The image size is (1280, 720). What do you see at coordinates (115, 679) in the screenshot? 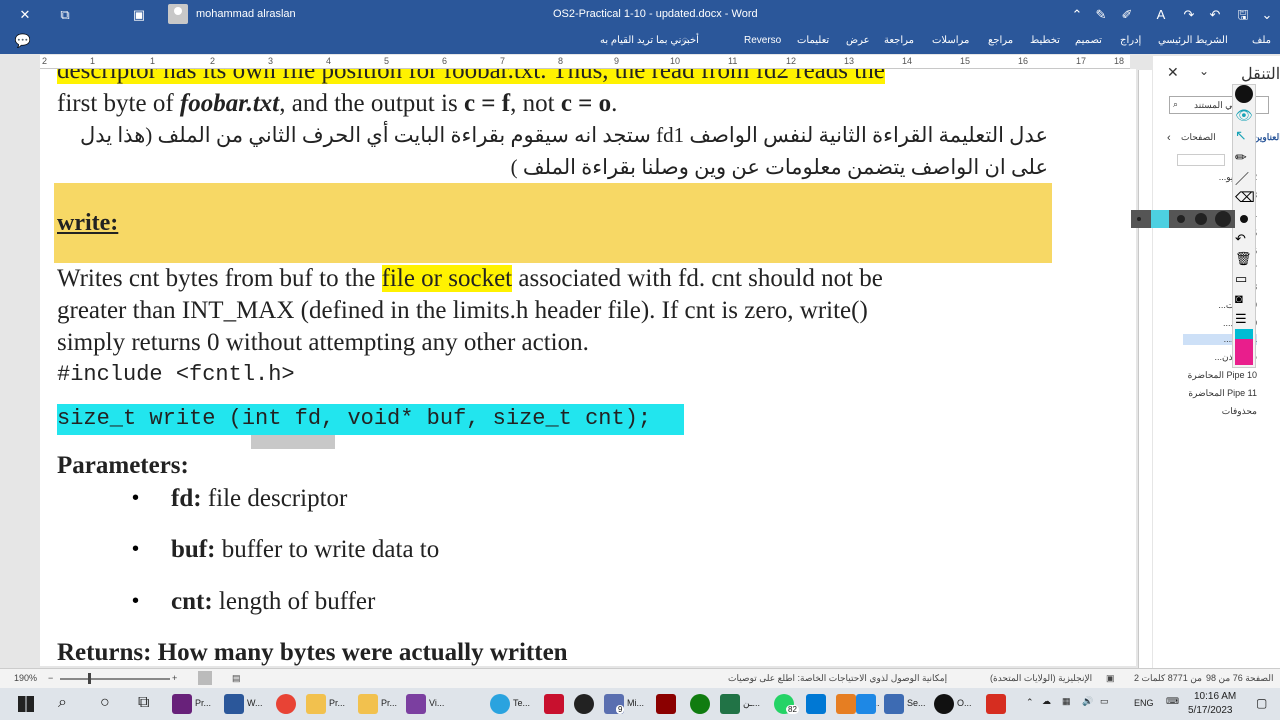
I see `zoom-slider` at bounding box center [115, 679].